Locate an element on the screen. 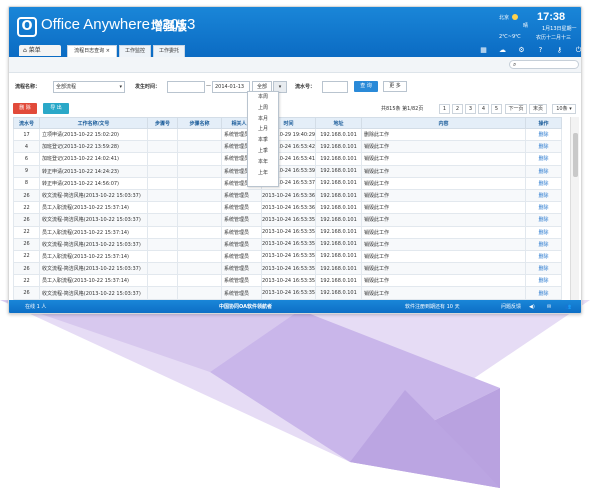  range-option-this-month: 本月 is located at coordinates (263, 119).